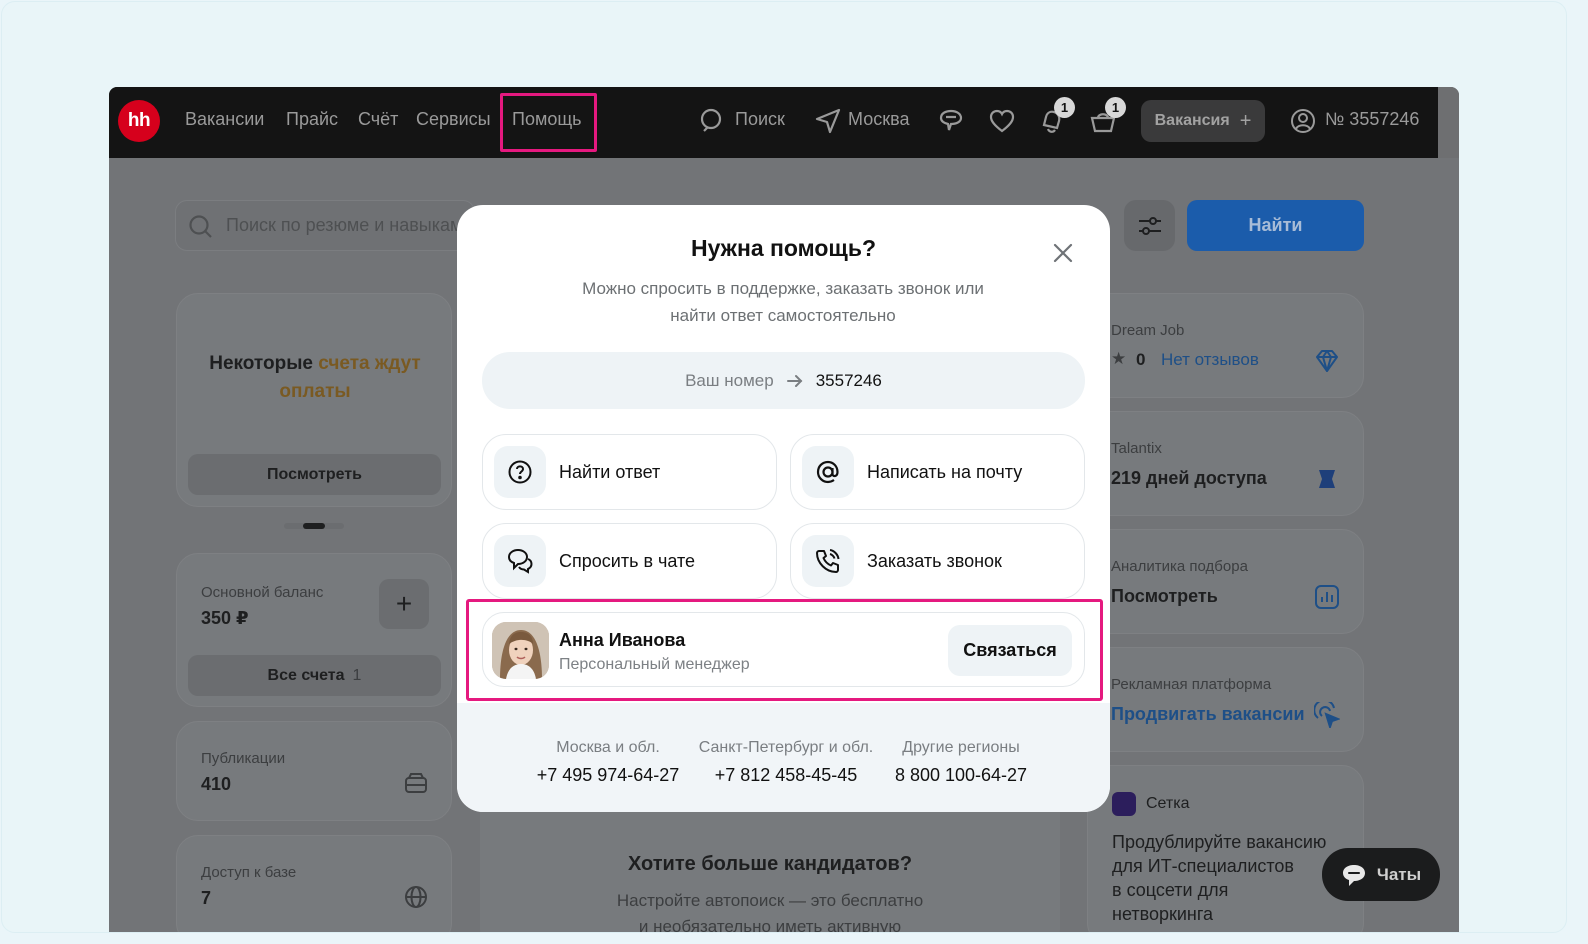 The image size is (1588, 944). I want to click on at-sign-icon, so click(827, 472).